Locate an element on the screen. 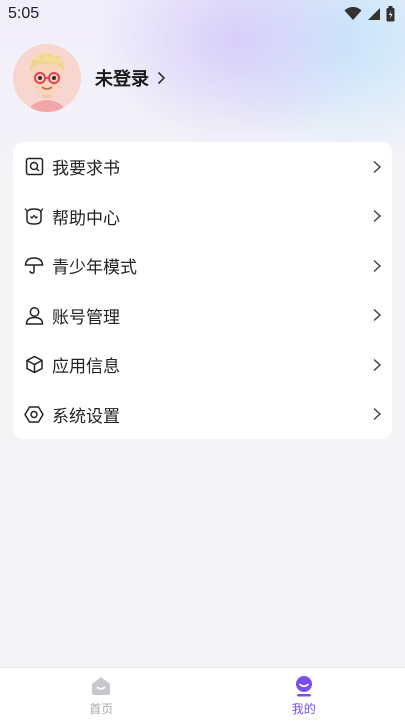 This screenshot has height=721, width=405. tab-mine: 我的 is located at coordinates (304, 694).